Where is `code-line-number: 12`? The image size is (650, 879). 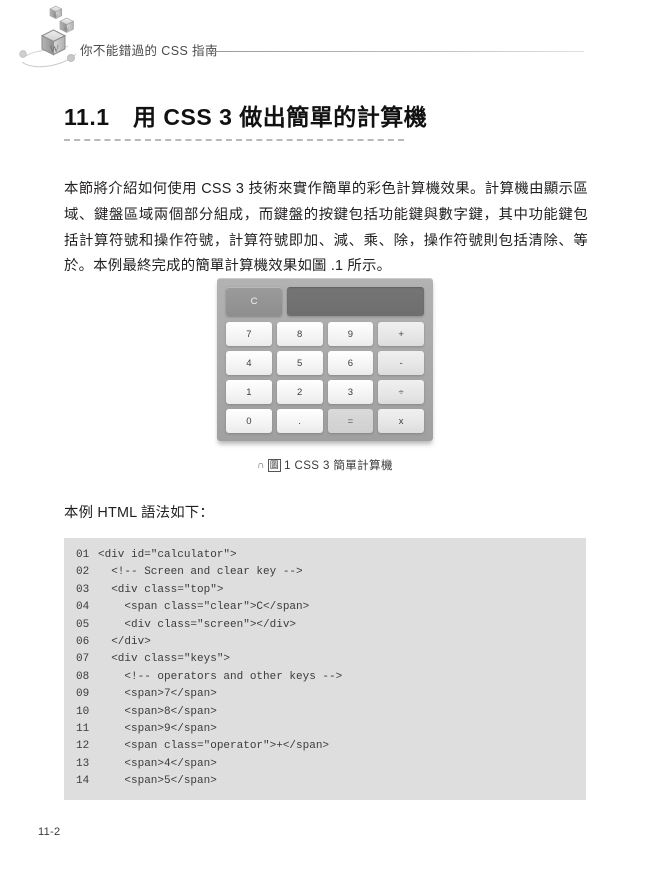 code-line-number: 12 is located at coordinates (83, 746).